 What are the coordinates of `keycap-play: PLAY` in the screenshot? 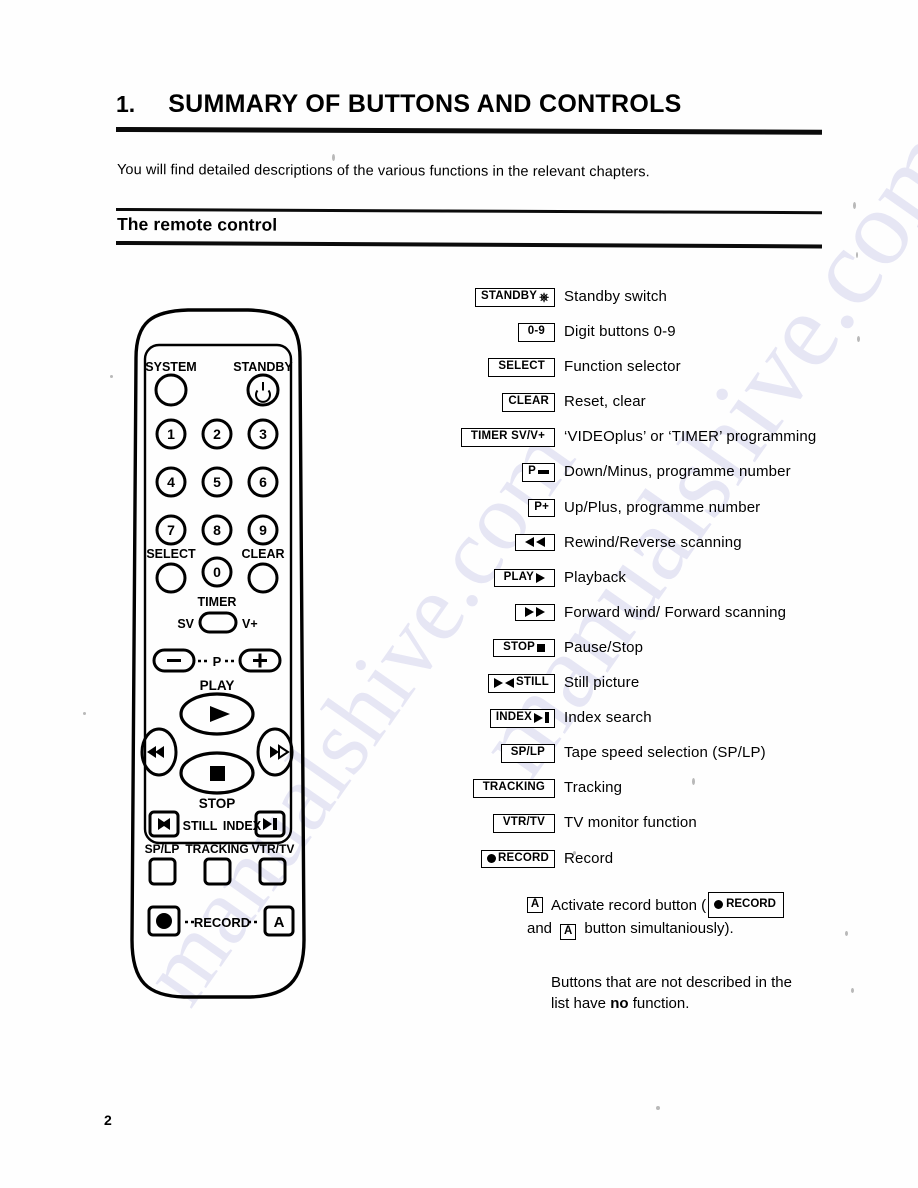 It's located at (524, 578).